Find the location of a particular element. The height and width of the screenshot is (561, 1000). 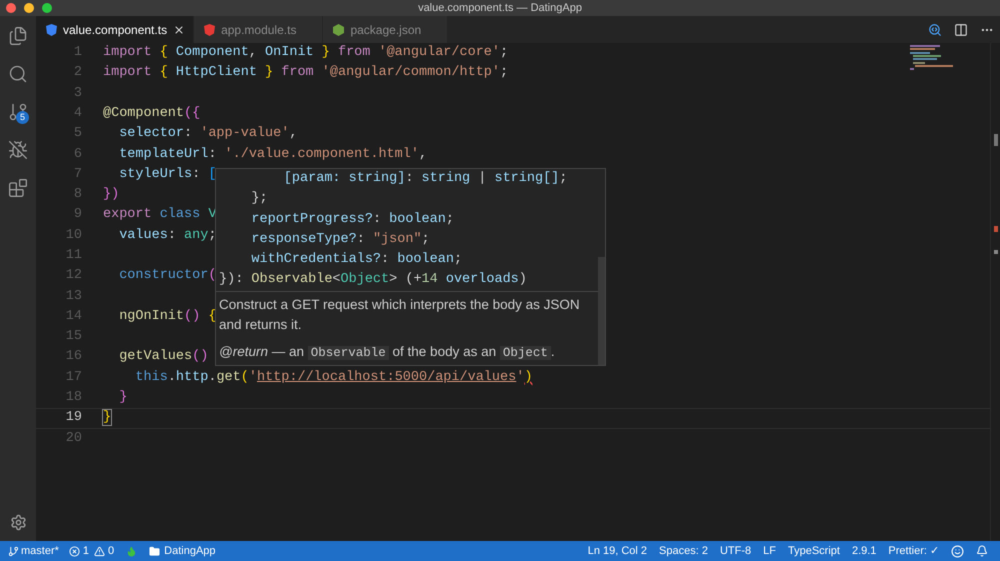

return-note: @return — an Observable of the body as an Object . is located at coordinates (387, 352).